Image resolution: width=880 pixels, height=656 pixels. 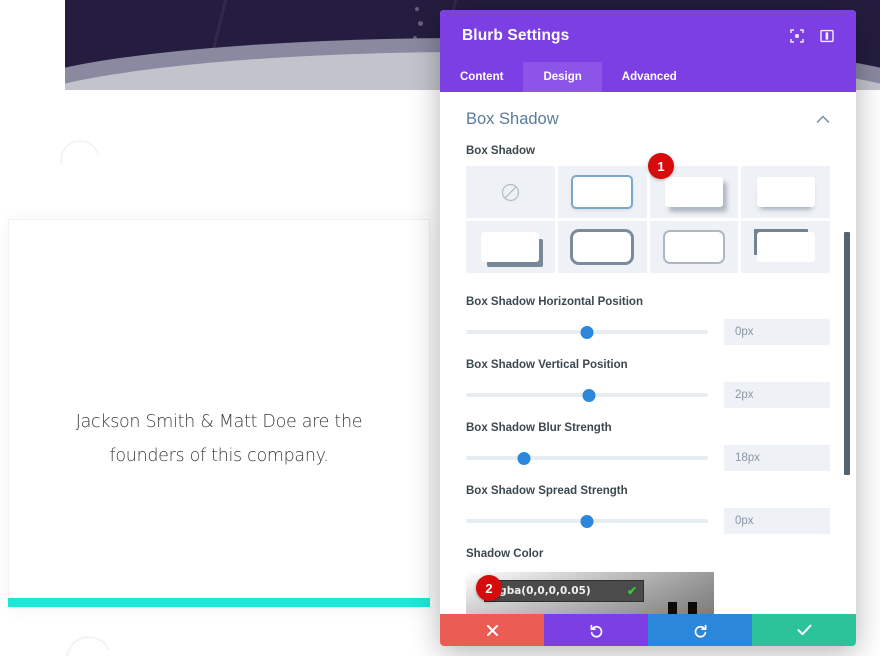 What do you see at coordinates (542, 591) in the screenshot?
I see `shadow-color-value: rgba(0,0,0,0.05)` at bounding box center [542, 591].